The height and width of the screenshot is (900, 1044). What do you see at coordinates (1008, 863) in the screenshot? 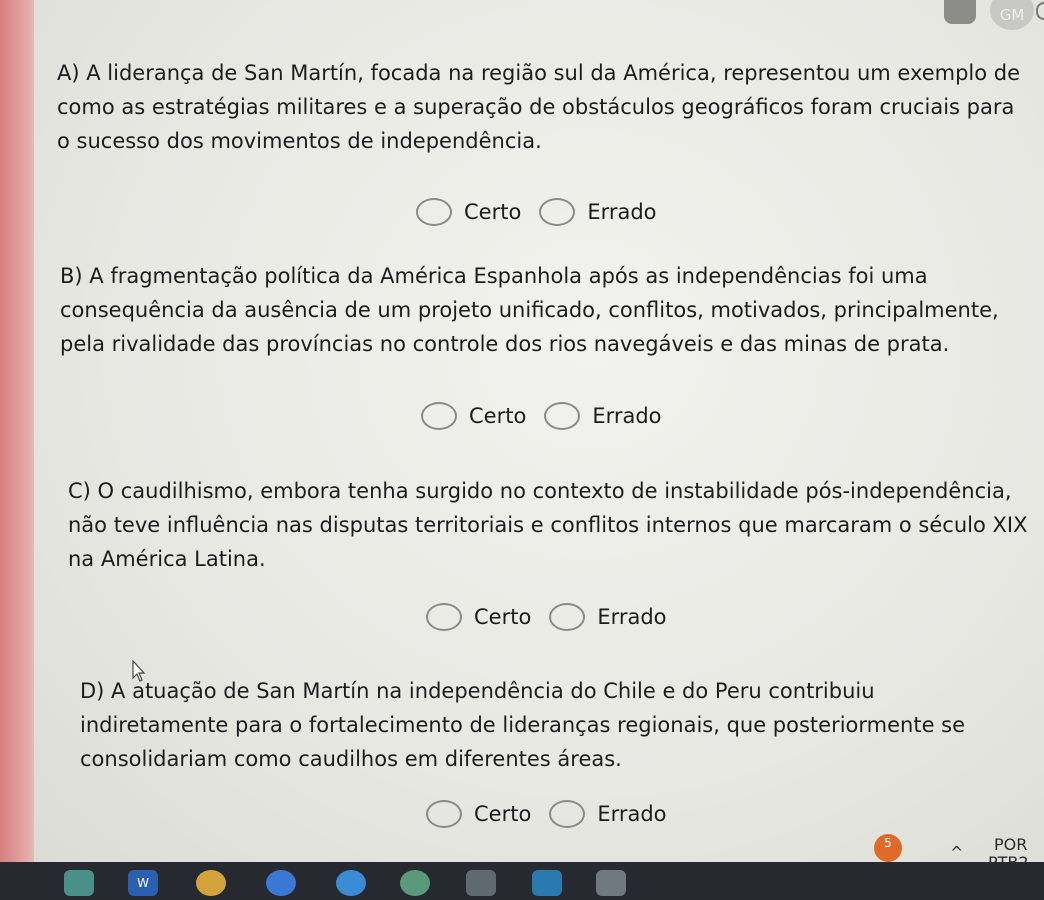
I see `language-indicator-bottom: PTB2` at bounding box center [1008, 863].